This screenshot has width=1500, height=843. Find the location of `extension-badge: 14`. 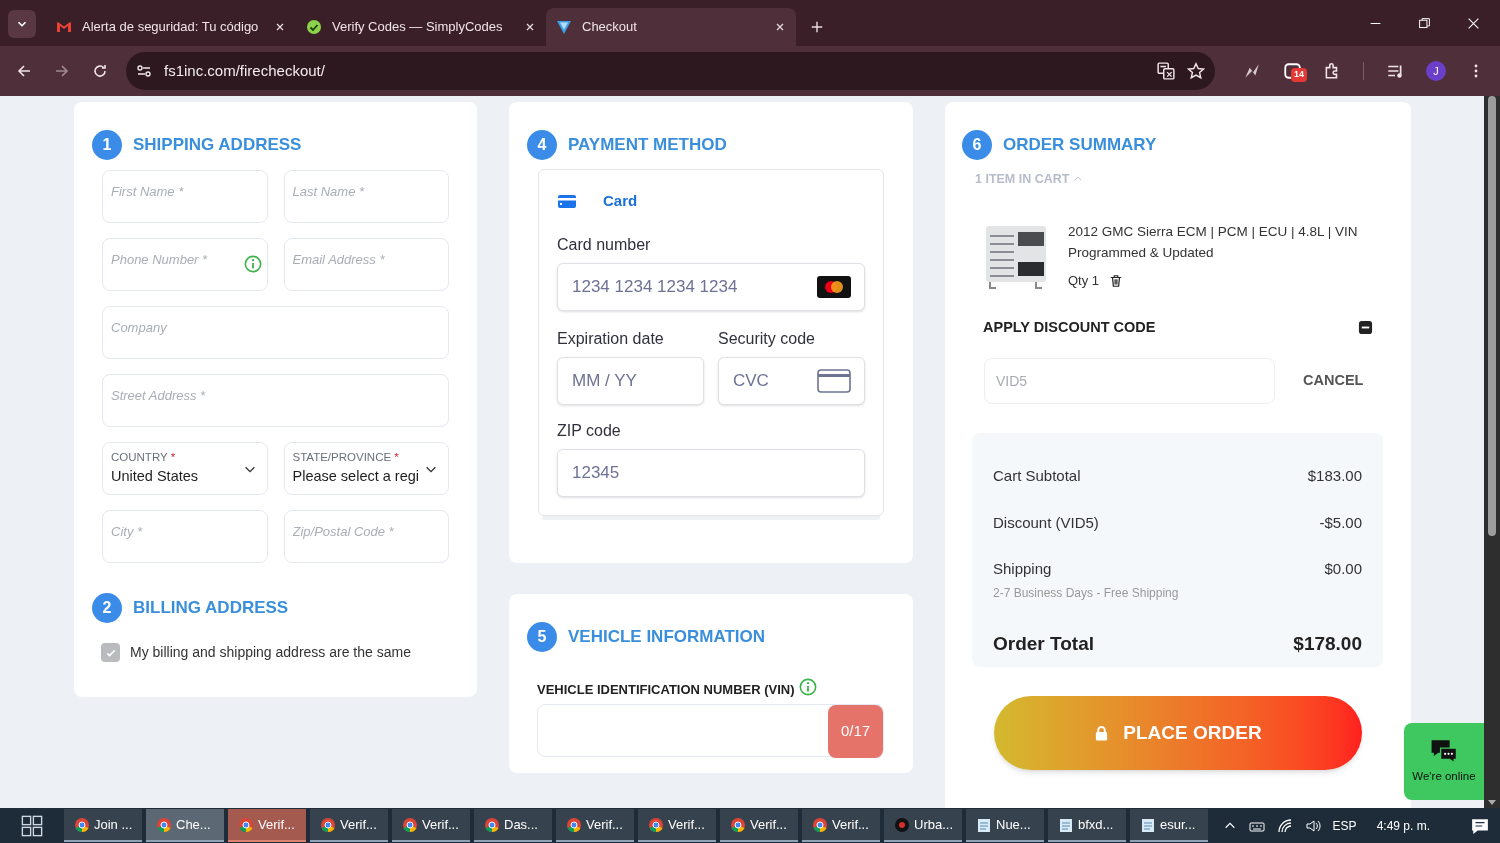

extension-badge: 14 is located at coordinates (1299, 75).